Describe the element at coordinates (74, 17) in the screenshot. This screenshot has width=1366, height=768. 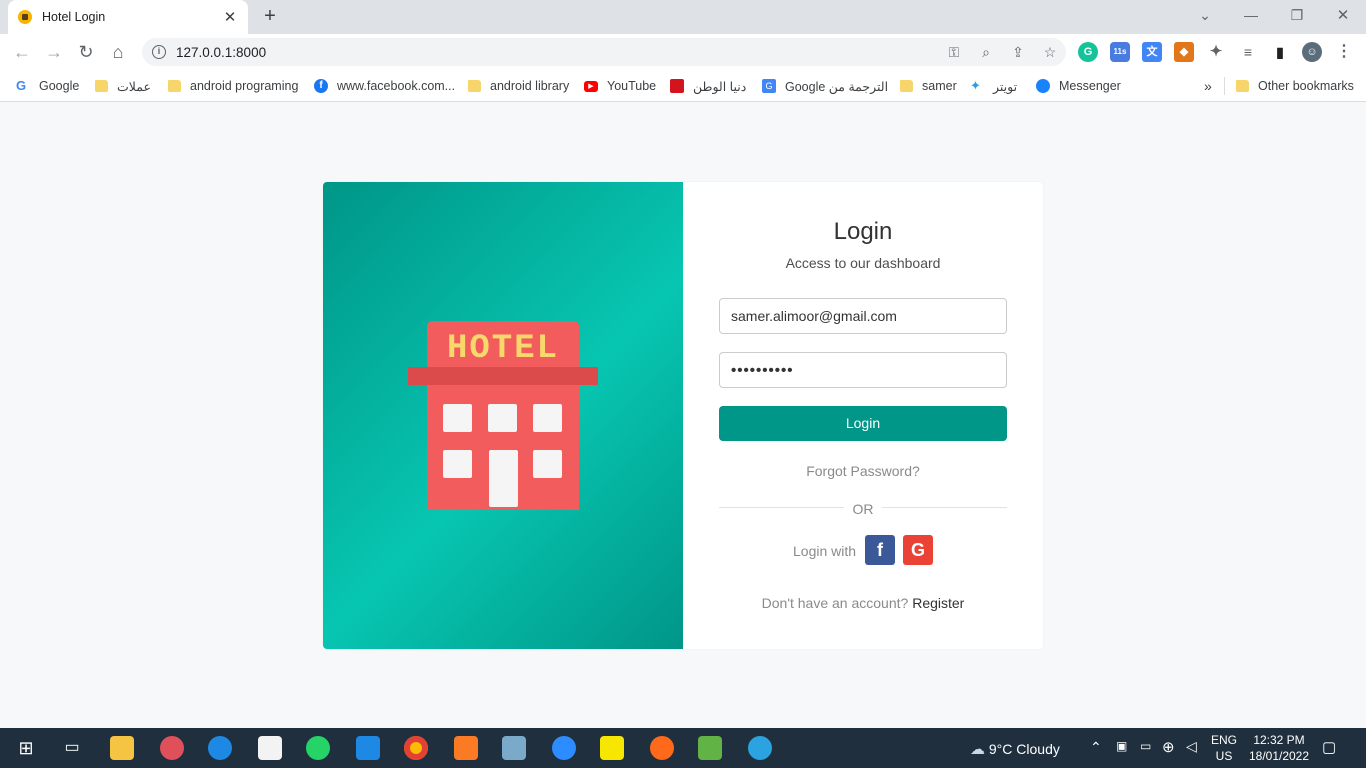
I see `tab-title: Hotel Login` at that location.